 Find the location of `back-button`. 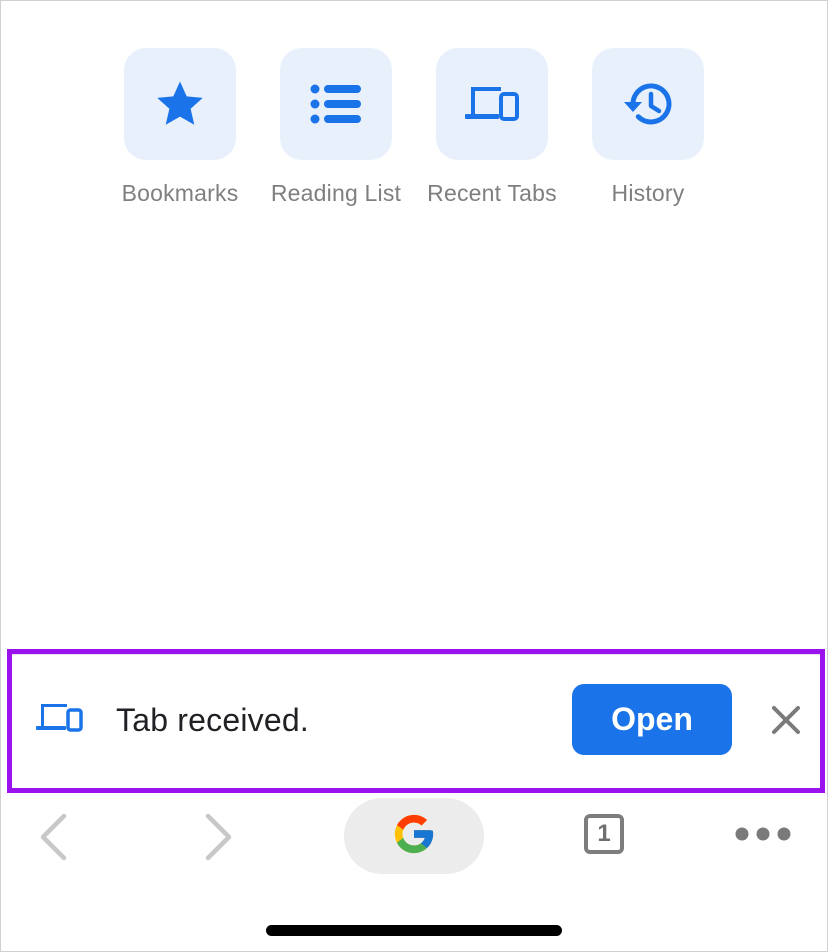

back-button is located at coordinates (53, 839).